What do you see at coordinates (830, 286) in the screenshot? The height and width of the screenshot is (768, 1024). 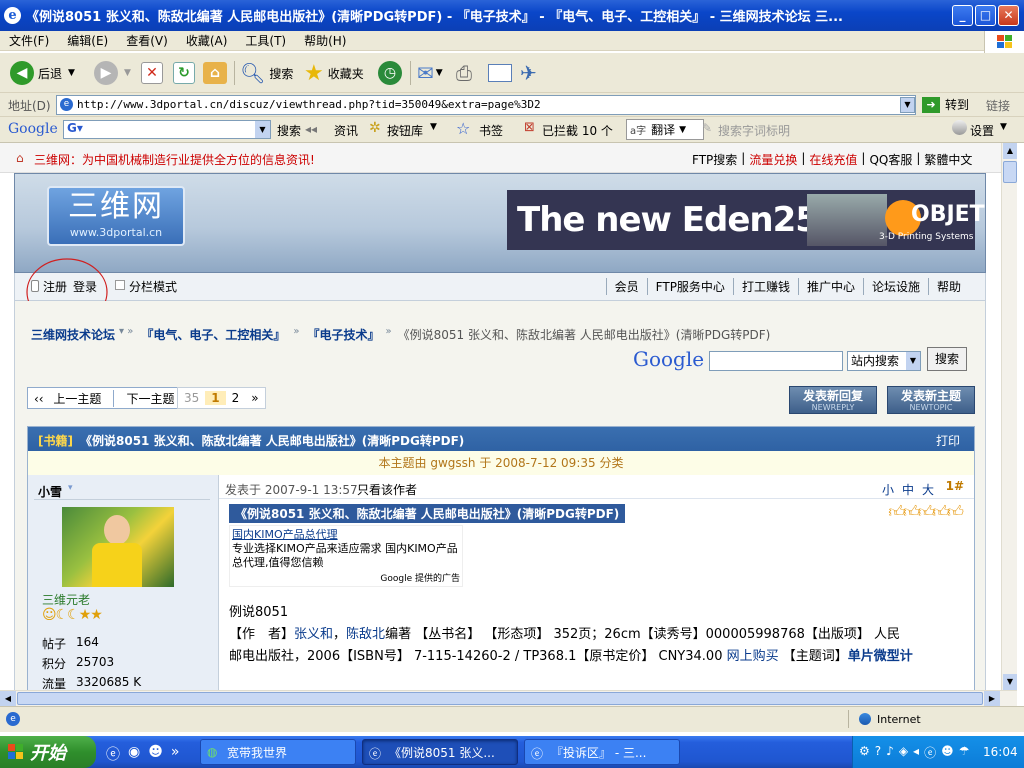 I see `nav-promotion: 推广中心` at bounding box center [830, 286].